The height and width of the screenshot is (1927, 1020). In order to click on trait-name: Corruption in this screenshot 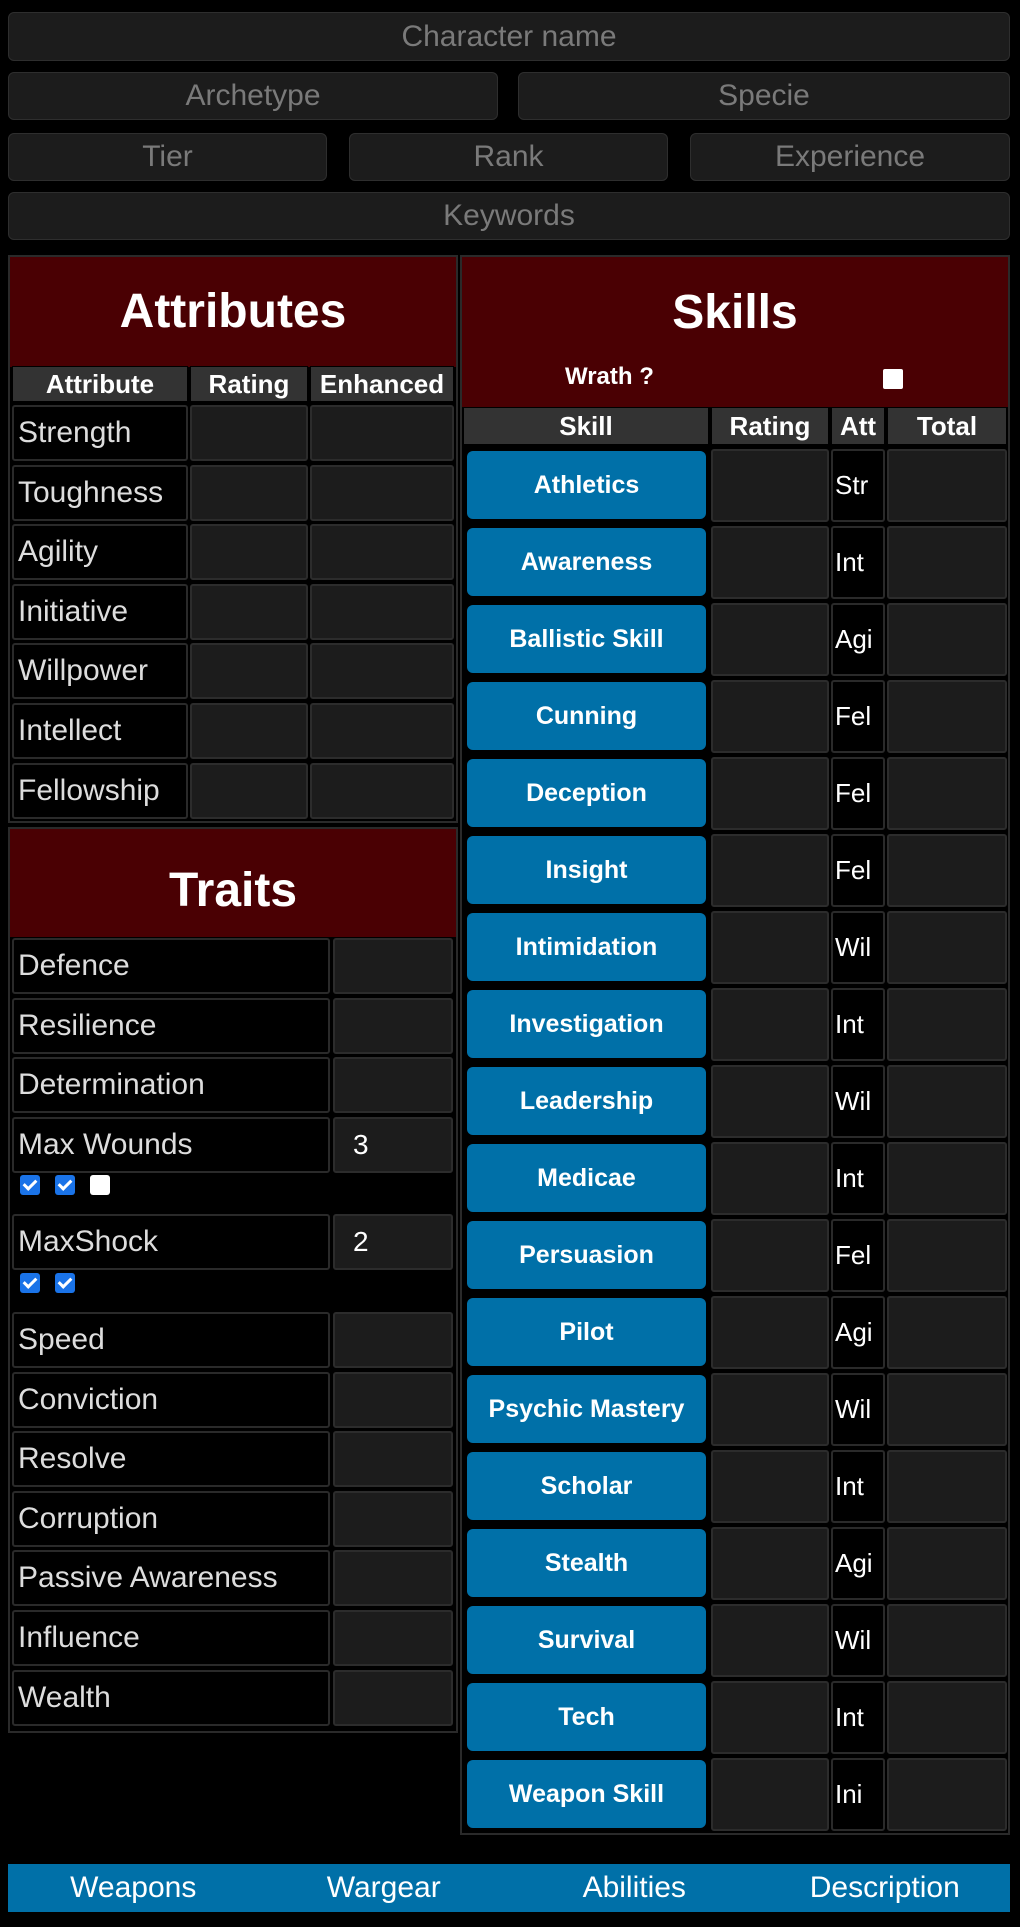, I will do `click(171, 1518)`.